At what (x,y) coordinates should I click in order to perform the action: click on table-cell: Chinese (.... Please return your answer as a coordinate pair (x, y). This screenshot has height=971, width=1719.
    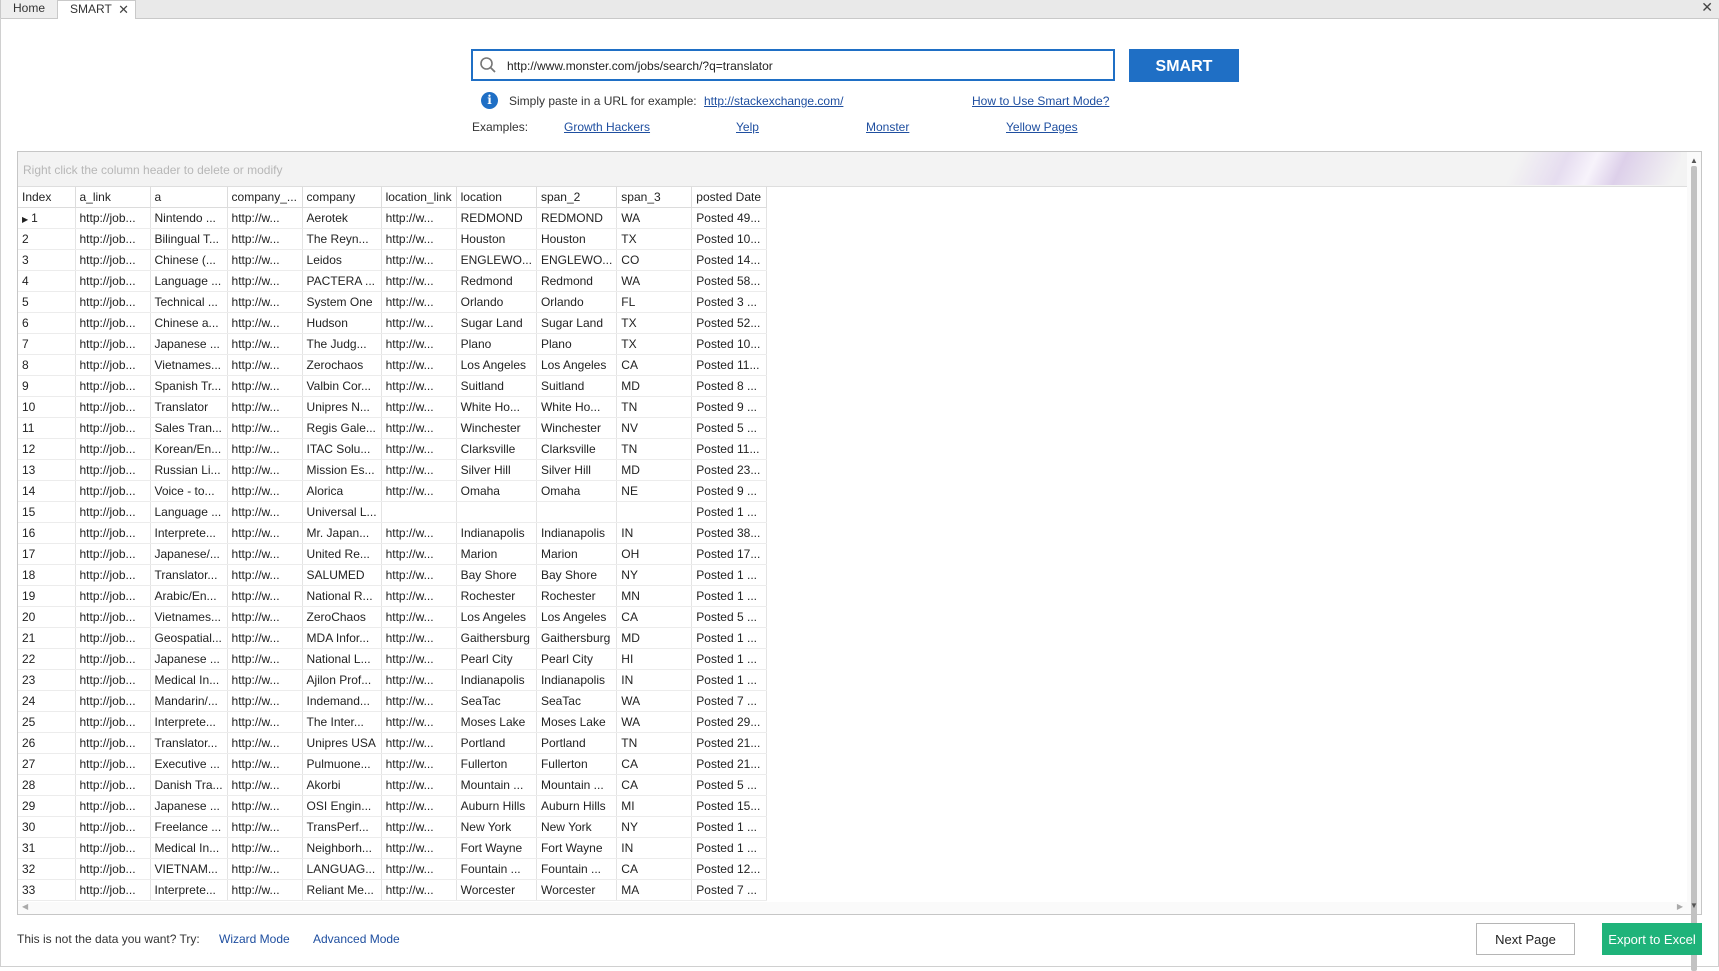
    Looking at the image, I should click on (189, 260).